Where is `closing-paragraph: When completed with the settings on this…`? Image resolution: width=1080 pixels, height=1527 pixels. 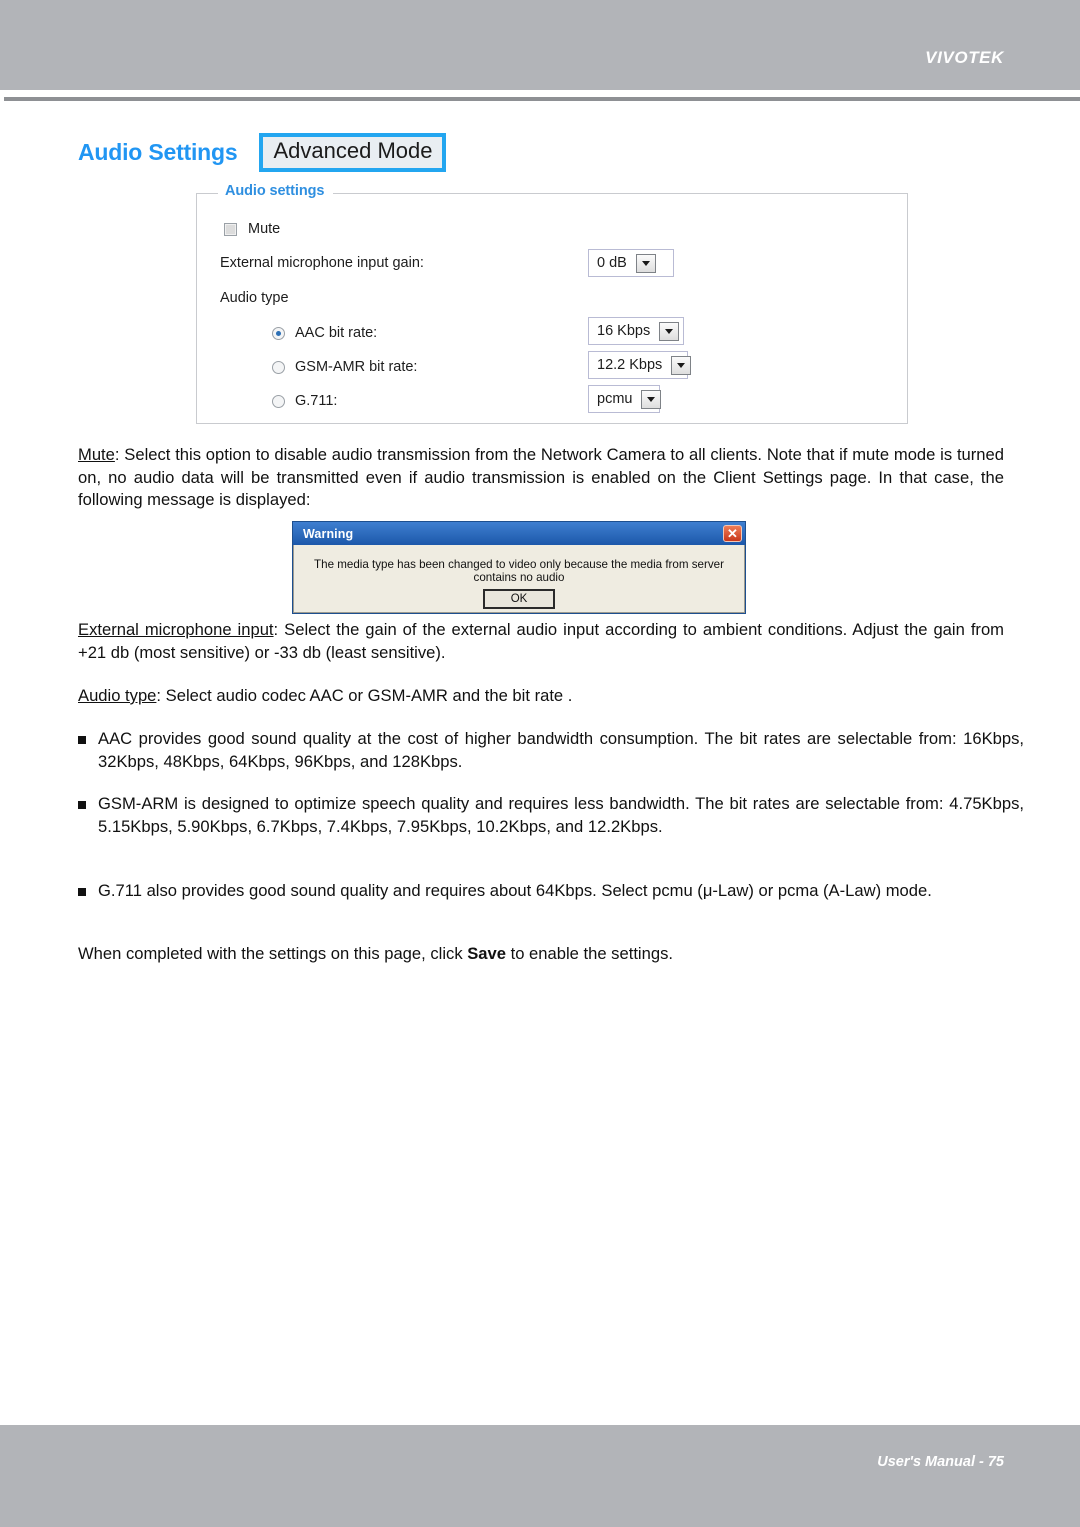 closing-paragraph: When completed with the settings on this… is located at coordinates (541, 954).